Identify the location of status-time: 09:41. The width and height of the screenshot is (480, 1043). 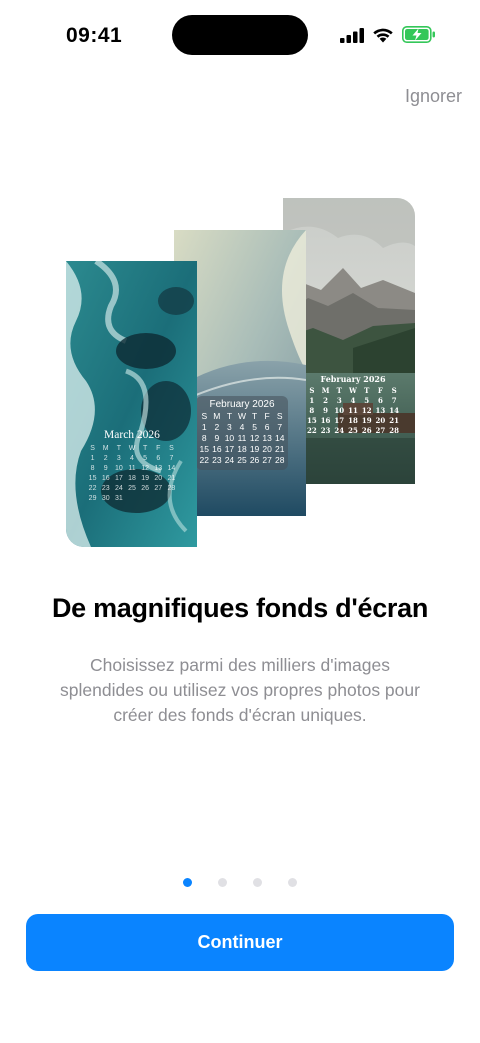
(94, 35).